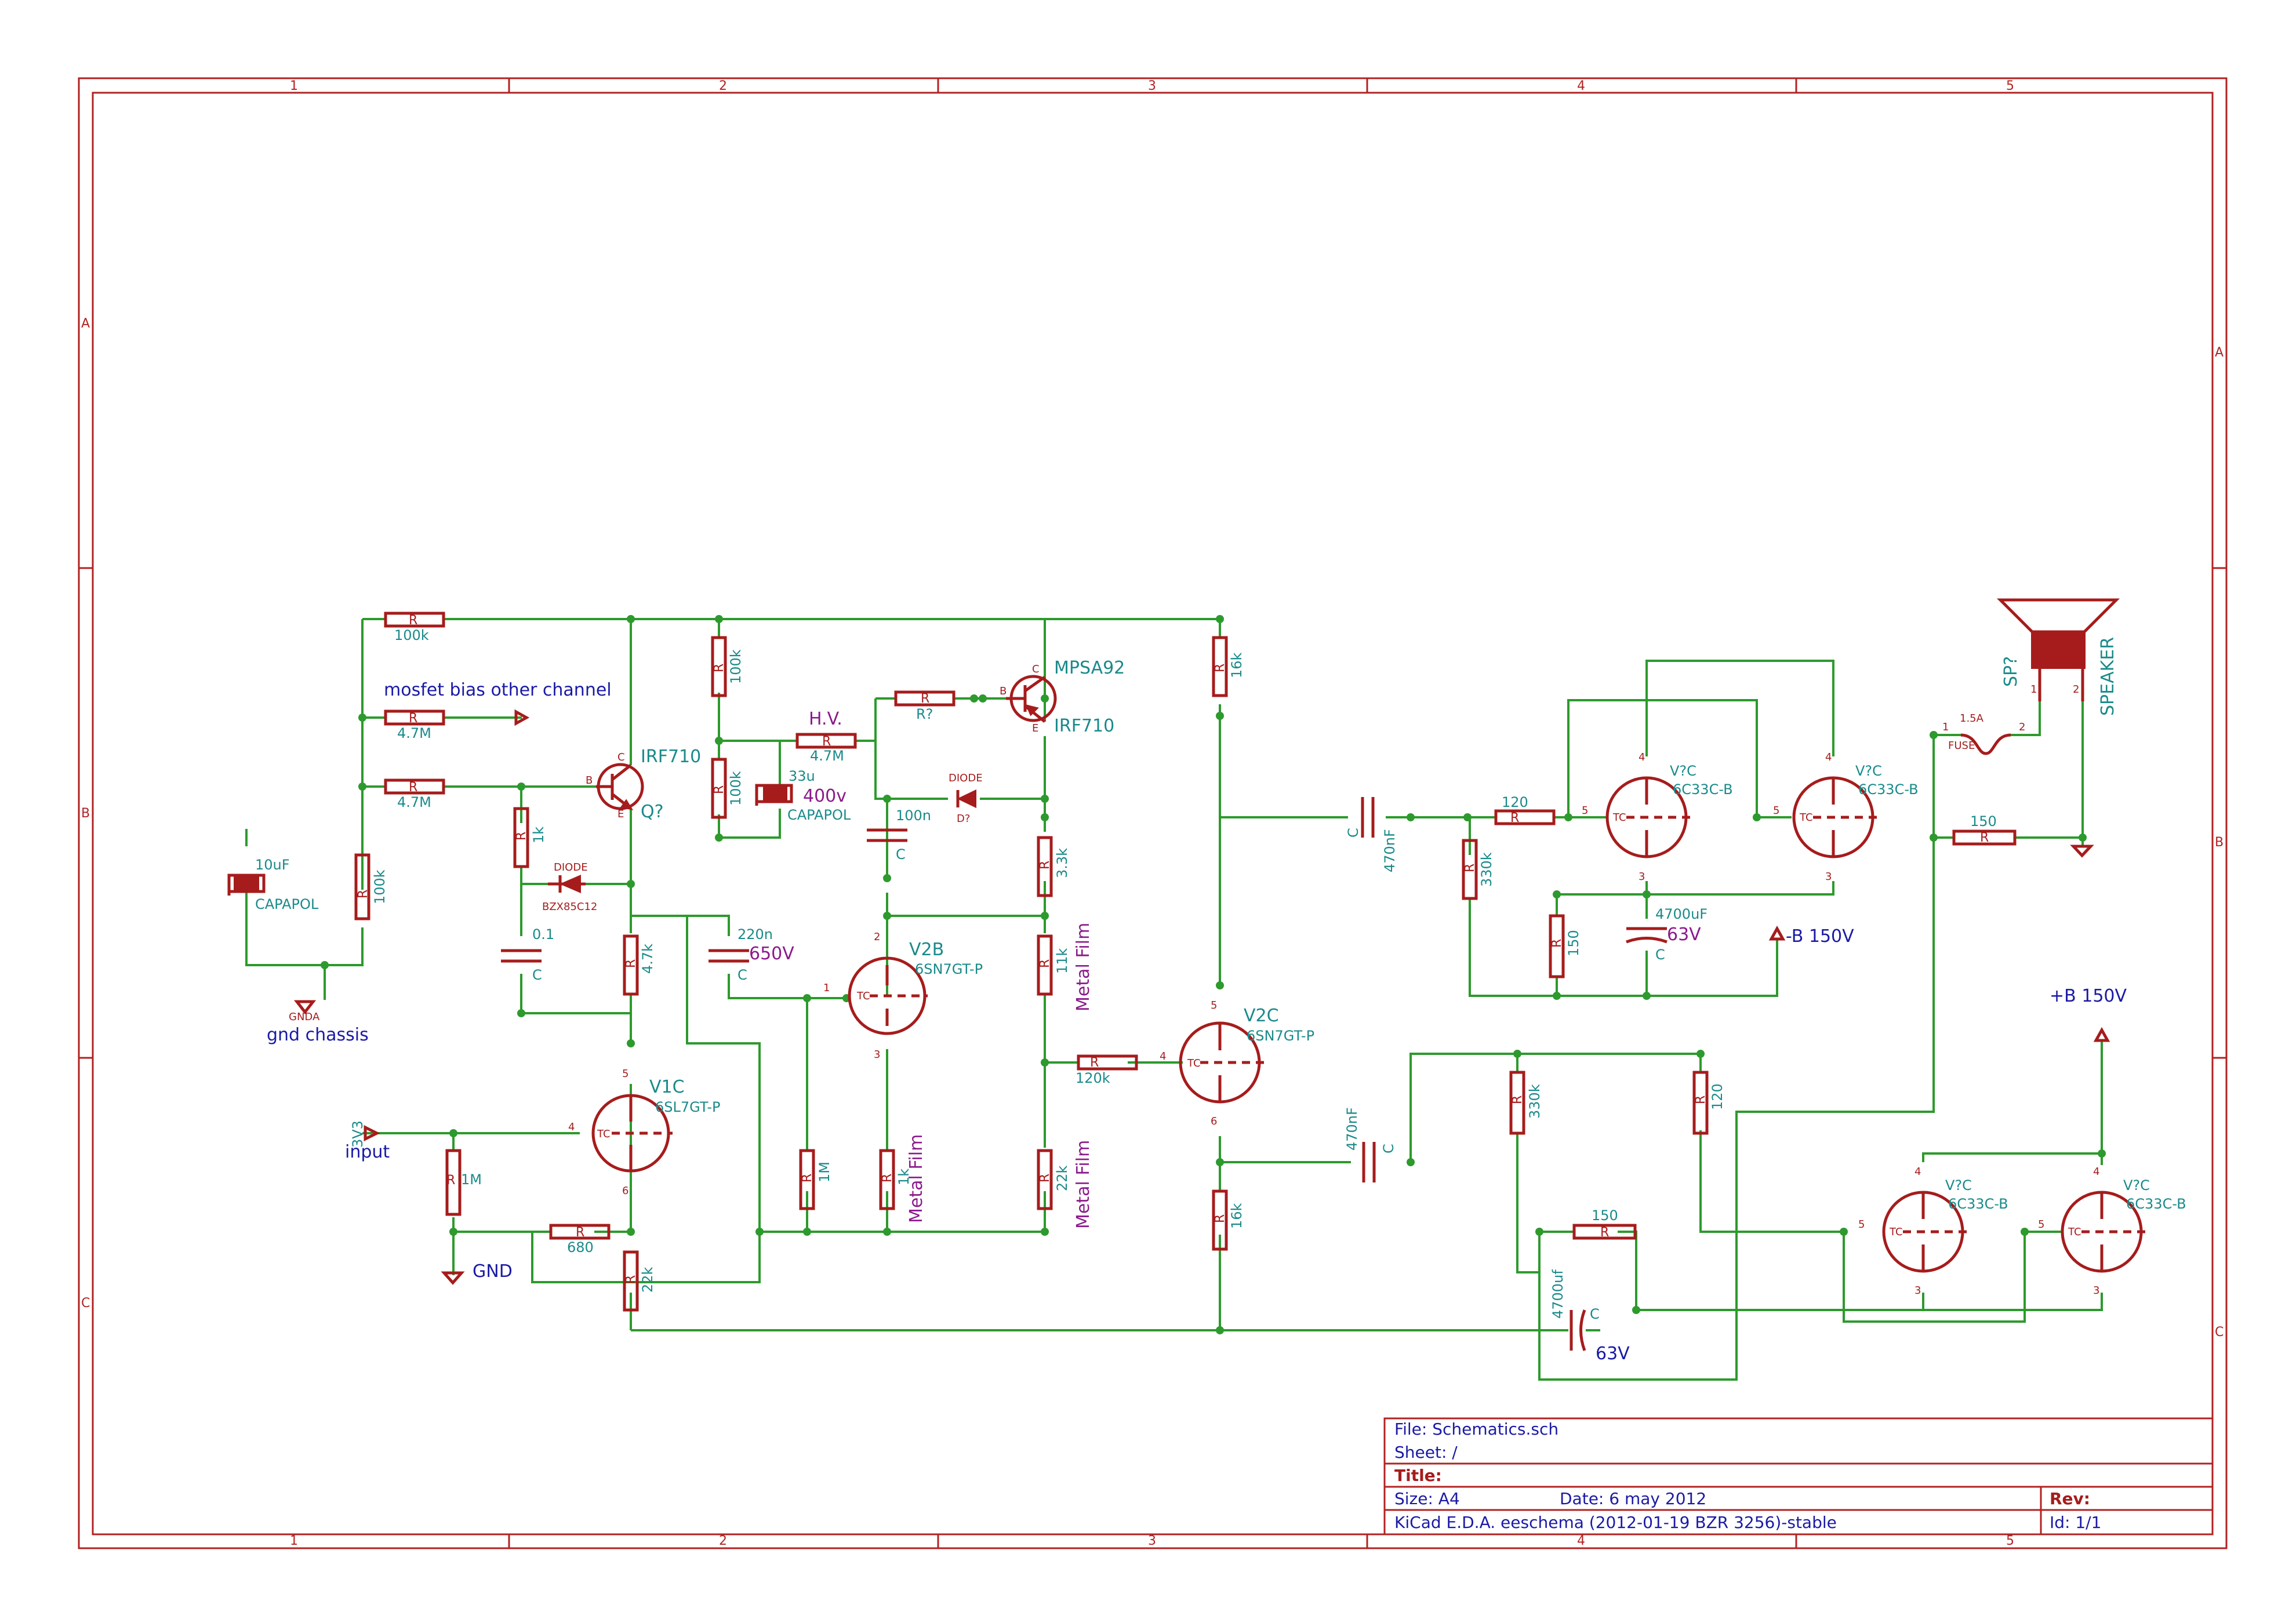 The image size is (2296, 1623). I want to click on r150-b-ref: R, so click(1604, 1232).